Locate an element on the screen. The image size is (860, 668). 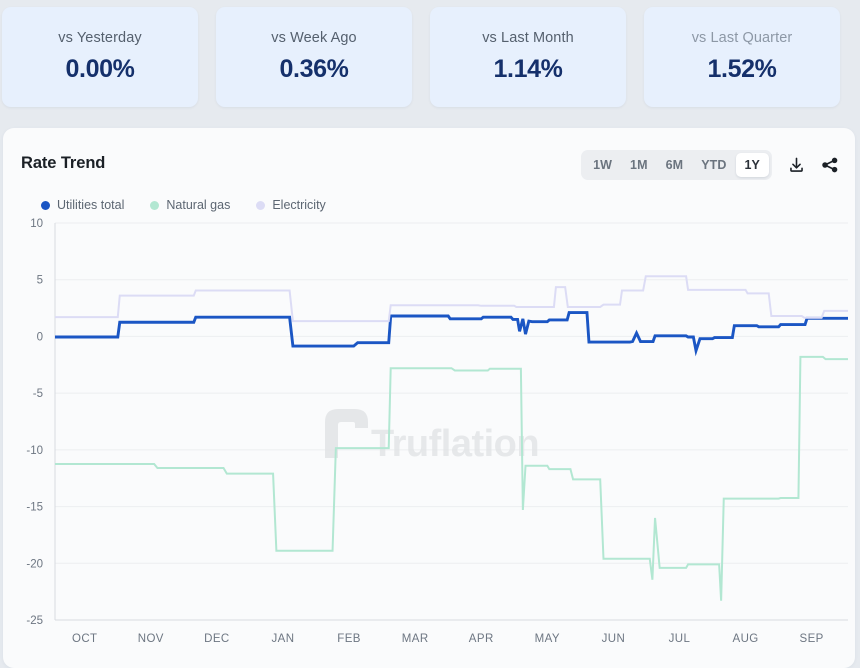
stat-card-label: vs Last Quarter is located at coordinates (742, 38).